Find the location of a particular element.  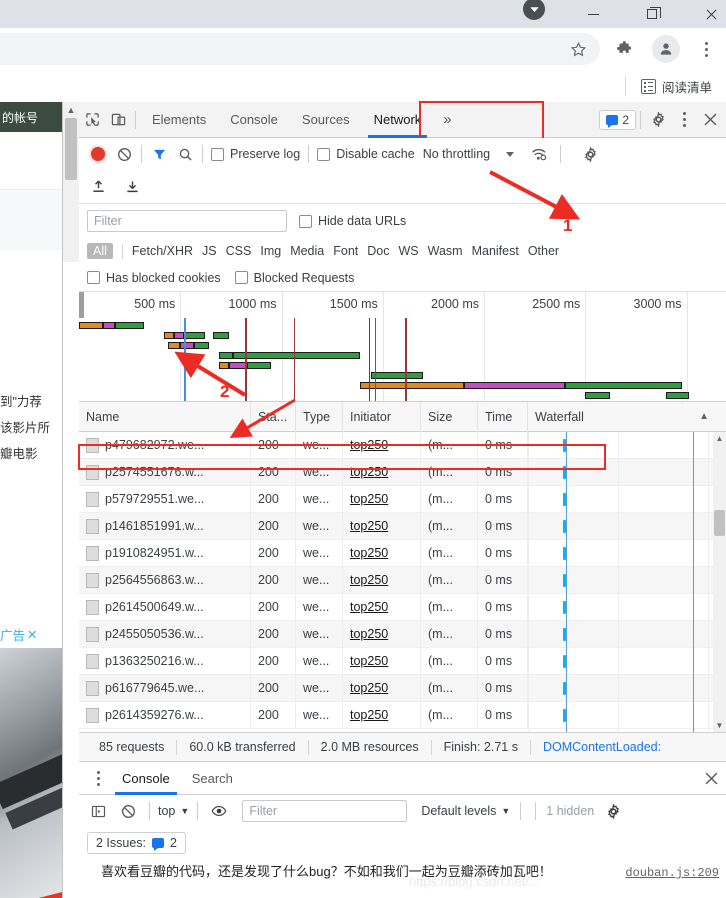

close-devtools-icon is located at coordinates (710, 120).